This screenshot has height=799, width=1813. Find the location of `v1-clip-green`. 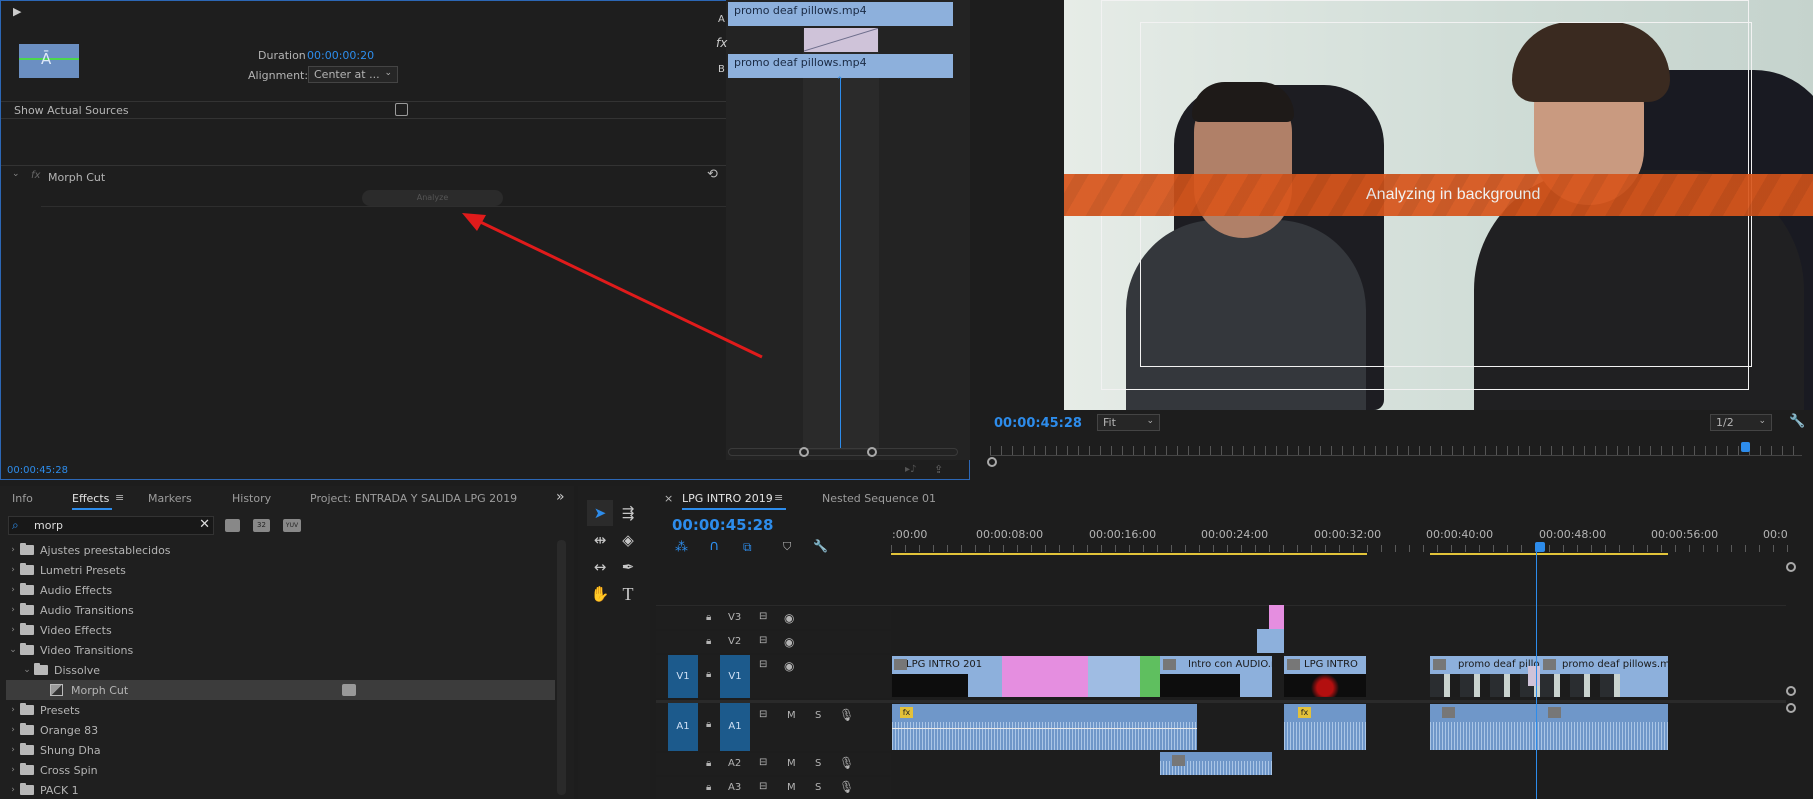

v1-clip-green is located at coordinates (1150, 676).